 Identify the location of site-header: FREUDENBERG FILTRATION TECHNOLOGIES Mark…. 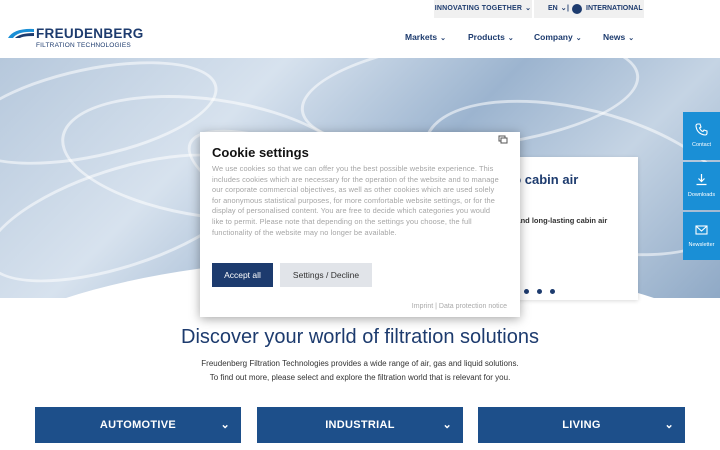
(360, 38).